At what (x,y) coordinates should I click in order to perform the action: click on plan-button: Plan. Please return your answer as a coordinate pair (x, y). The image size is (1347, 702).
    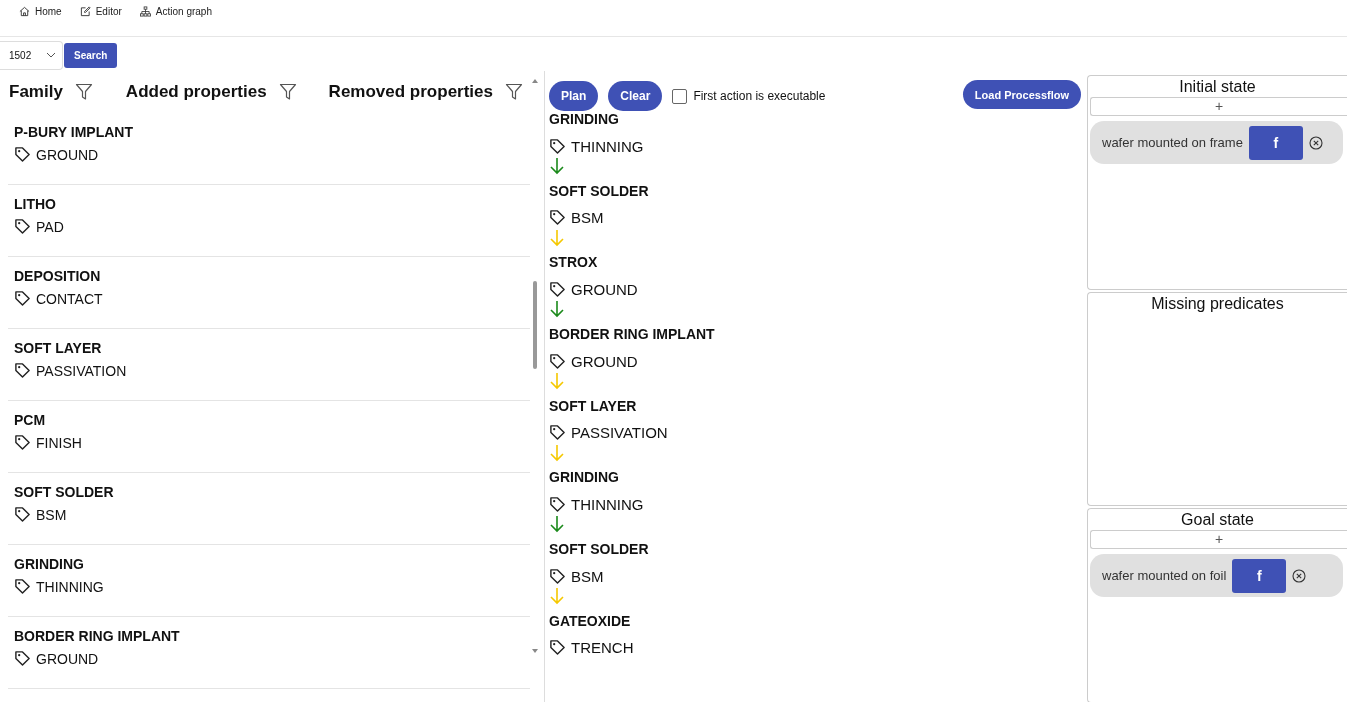
    Looking at the image, I should click on (574, 96).